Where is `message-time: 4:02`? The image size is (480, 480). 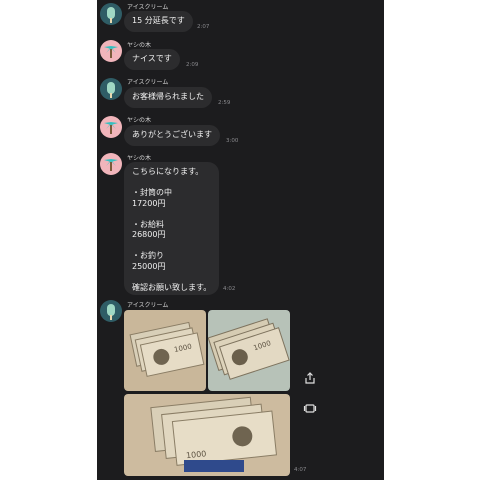
message-time: 4:02 is located at coordinates (229, 289).